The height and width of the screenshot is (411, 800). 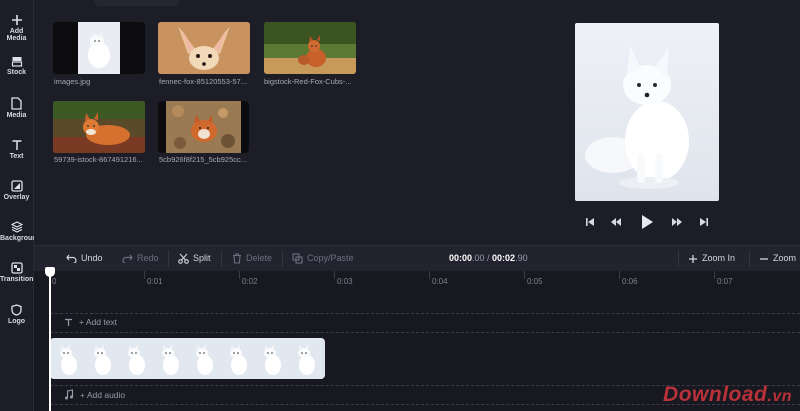 What do you see at coordinates (16, 35) in the screenshot?
I see `sidebar-item-label: Add Media` at bounding box center [16, 35].